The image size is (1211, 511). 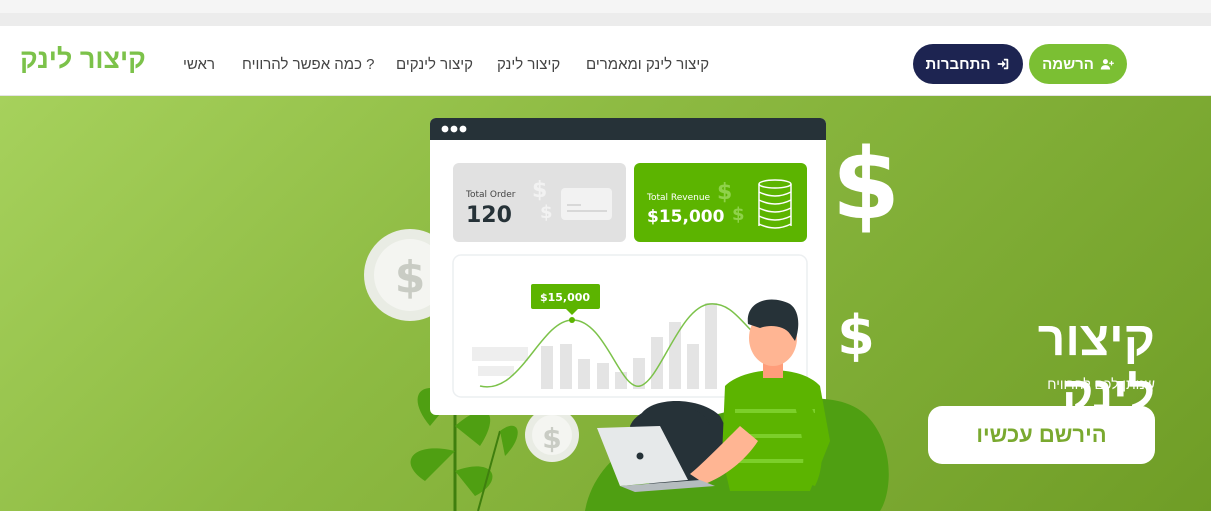 What do you see at coordinates (1107, 64) in the screenshot?
I see `user-plus-icon` at bounding box center [1107, 64].